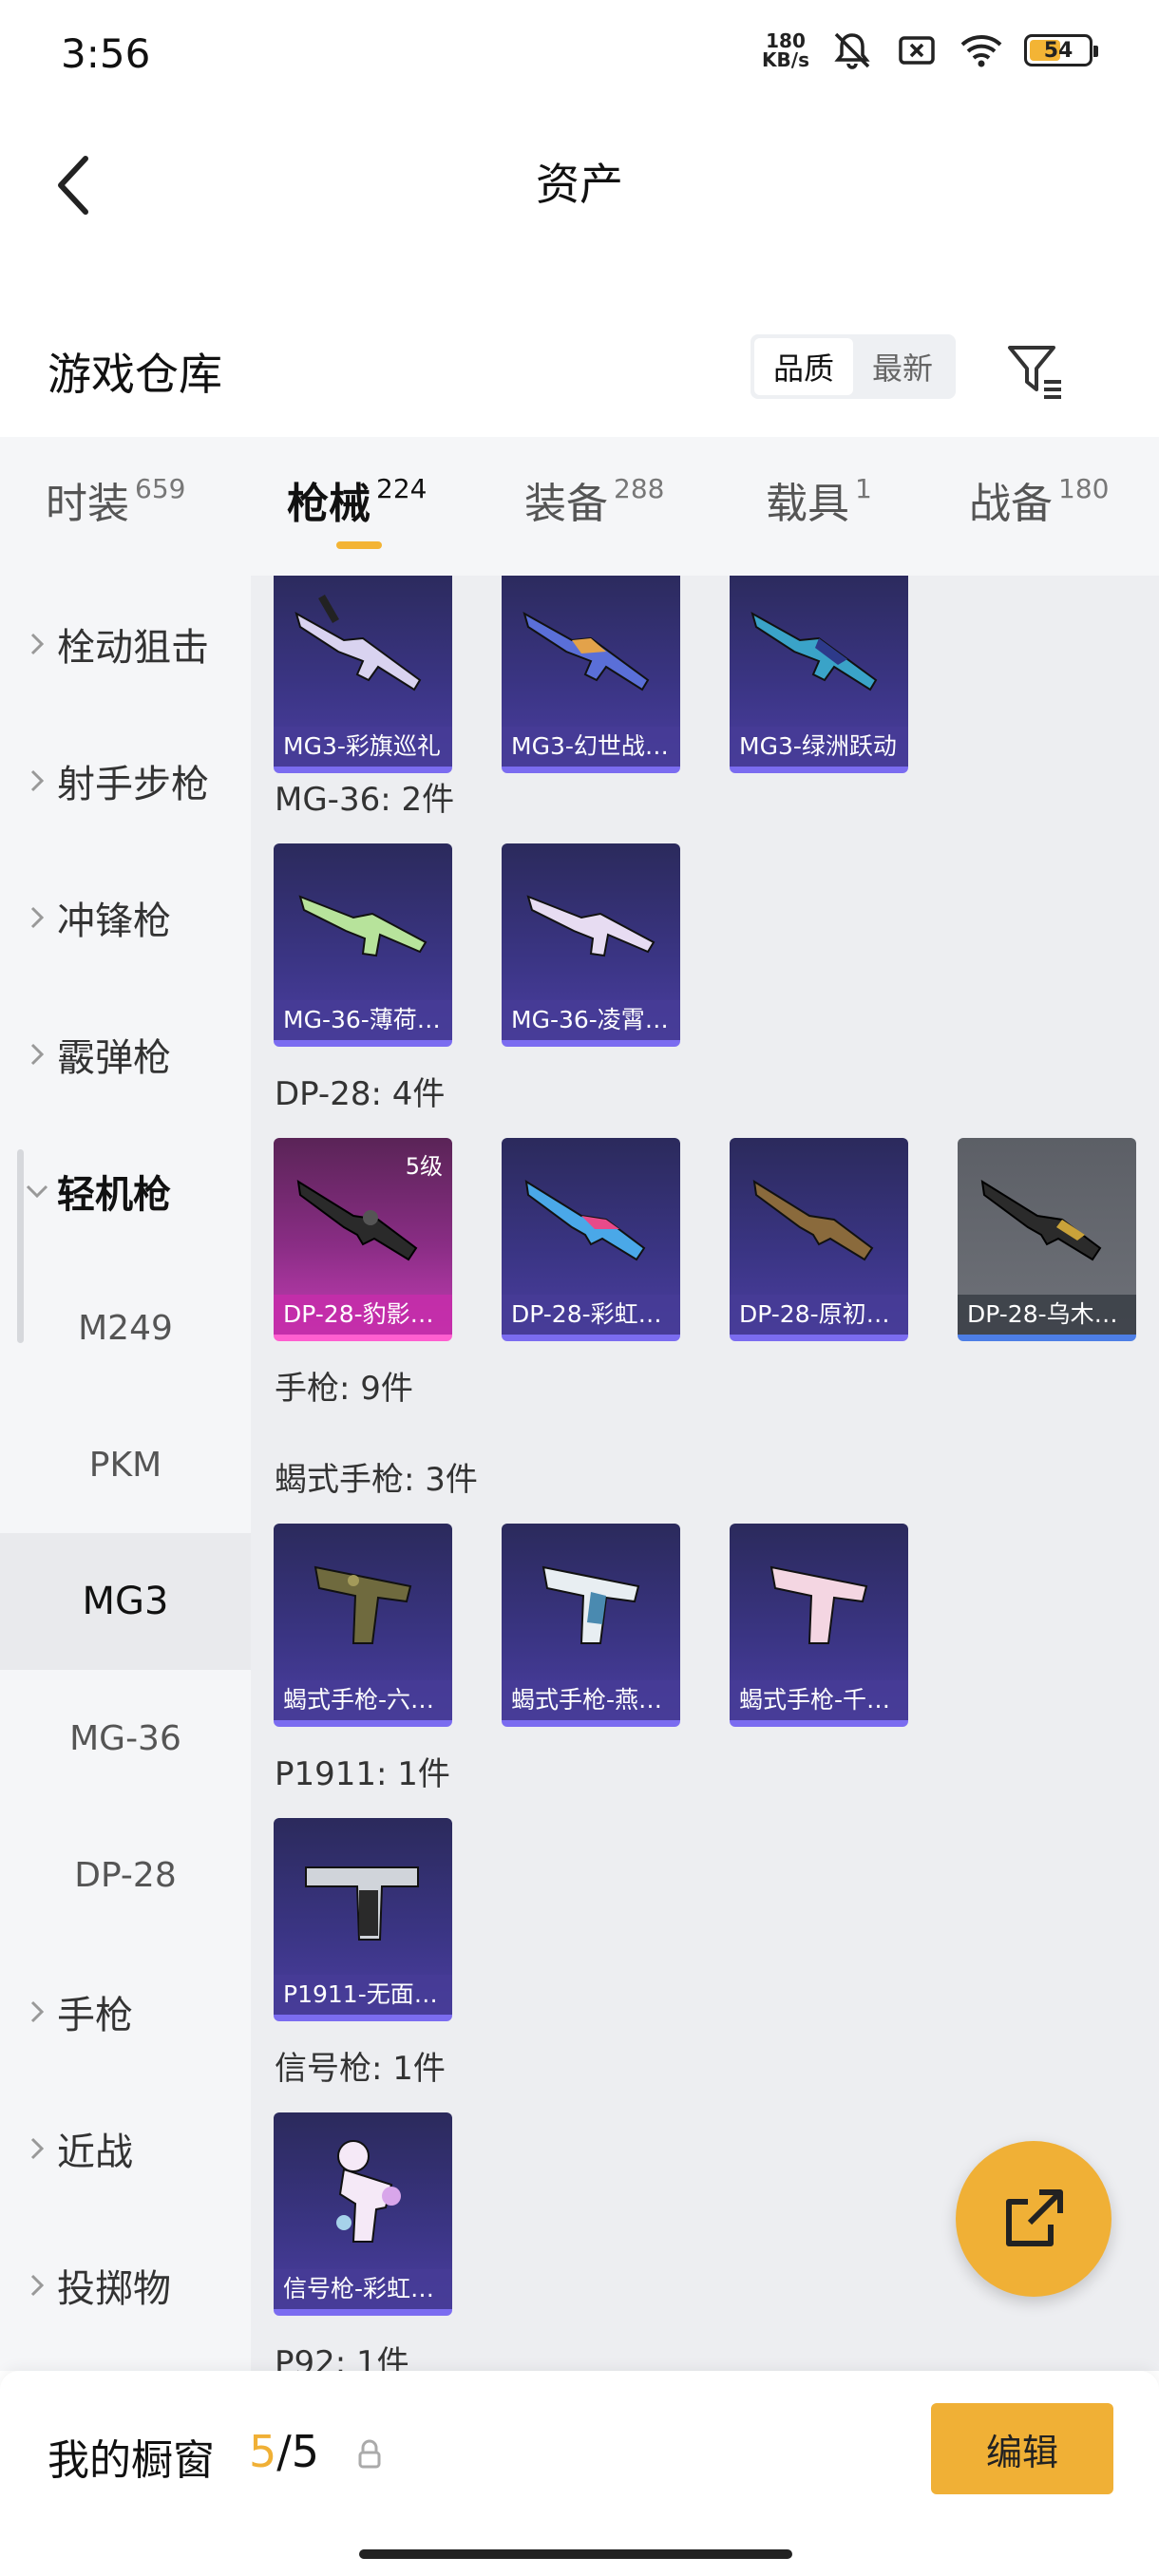 Image resolution: width=1159 pixels, height=2576 pixels. I want to click on sidebar-item-m249: M249, so click(125, 1328).